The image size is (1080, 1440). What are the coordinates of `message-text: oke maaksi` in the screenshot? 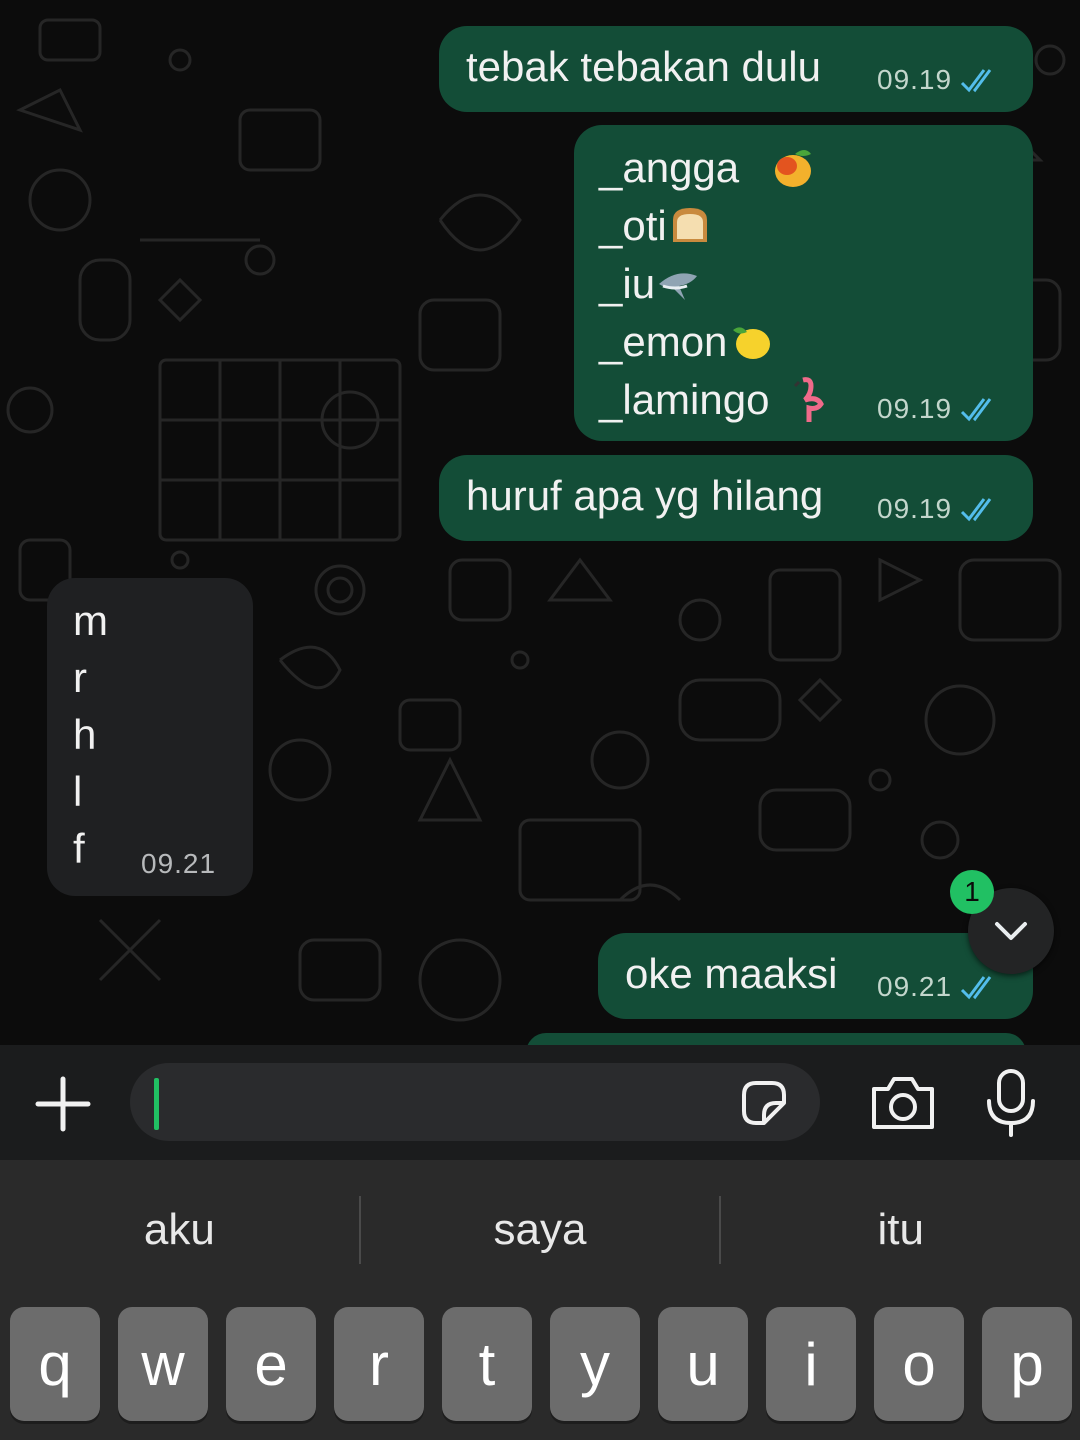 It's located at (731, 973).